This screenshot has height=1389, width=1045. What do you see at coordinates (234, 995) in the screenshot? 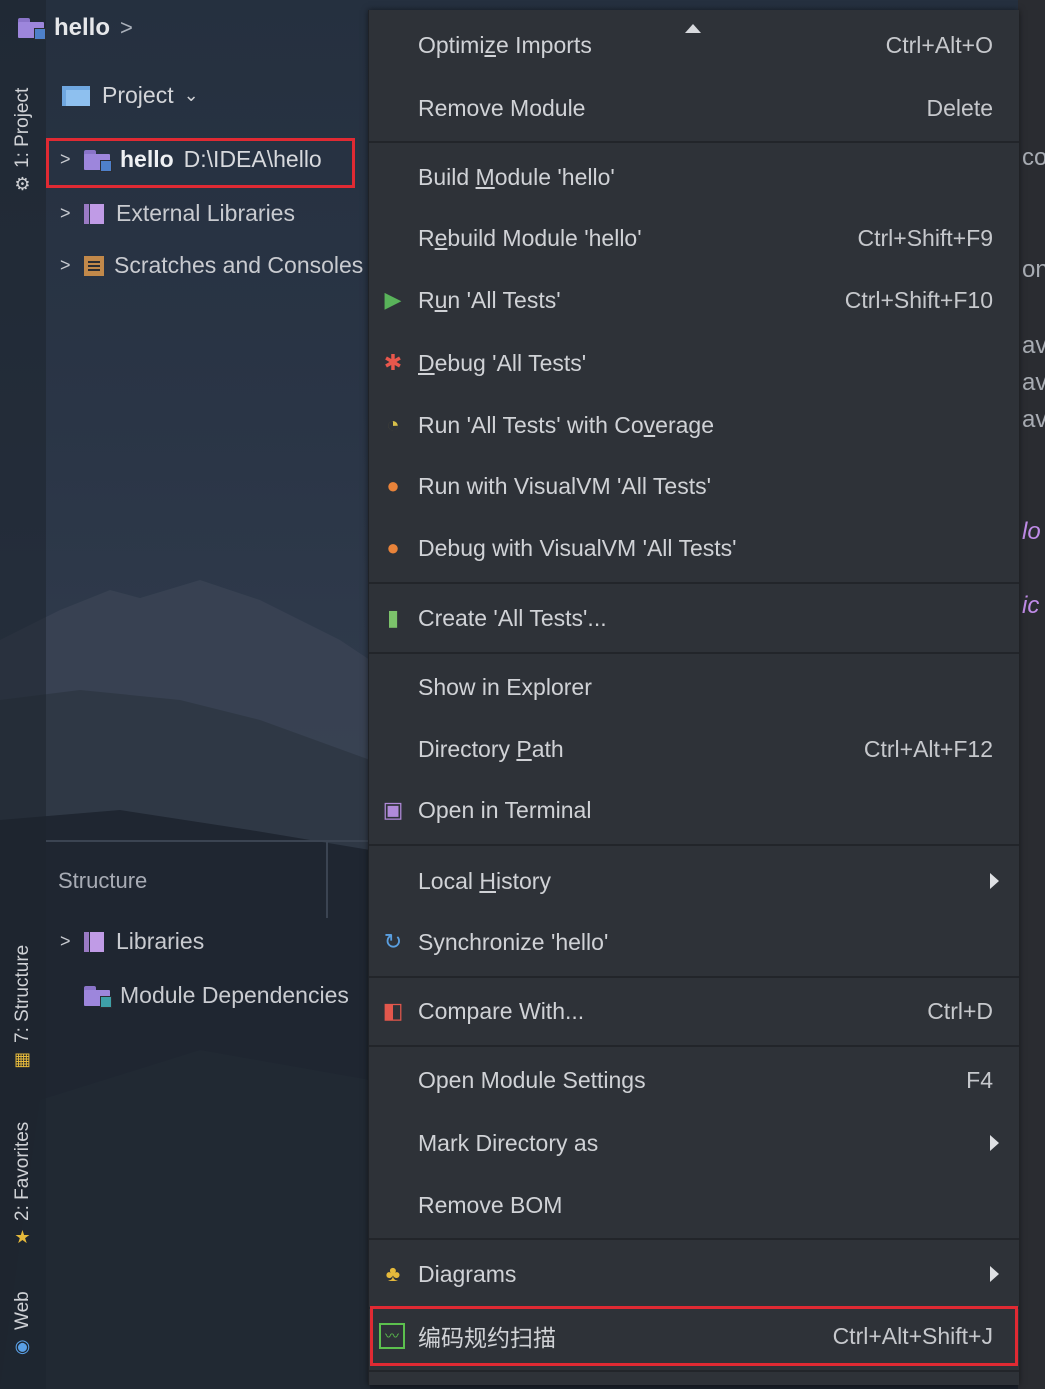
I see `structure-item-label: Module Dependencies` at bounding box center [234, 995].